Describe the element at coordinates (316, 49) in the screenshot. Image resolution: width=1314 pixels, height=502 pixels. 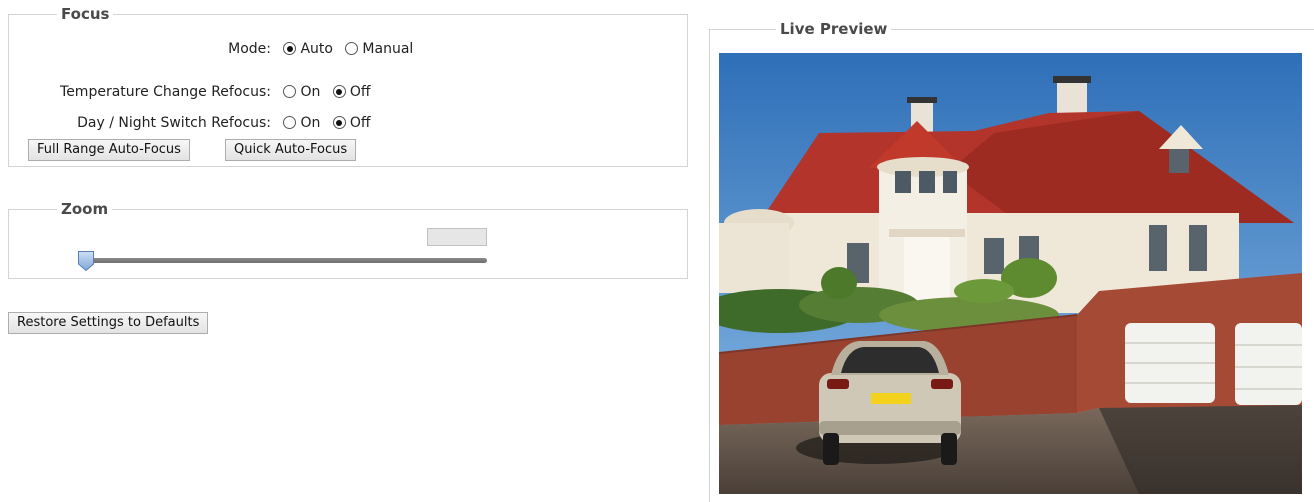
I see `mode-auto-label: Auto` at that location.